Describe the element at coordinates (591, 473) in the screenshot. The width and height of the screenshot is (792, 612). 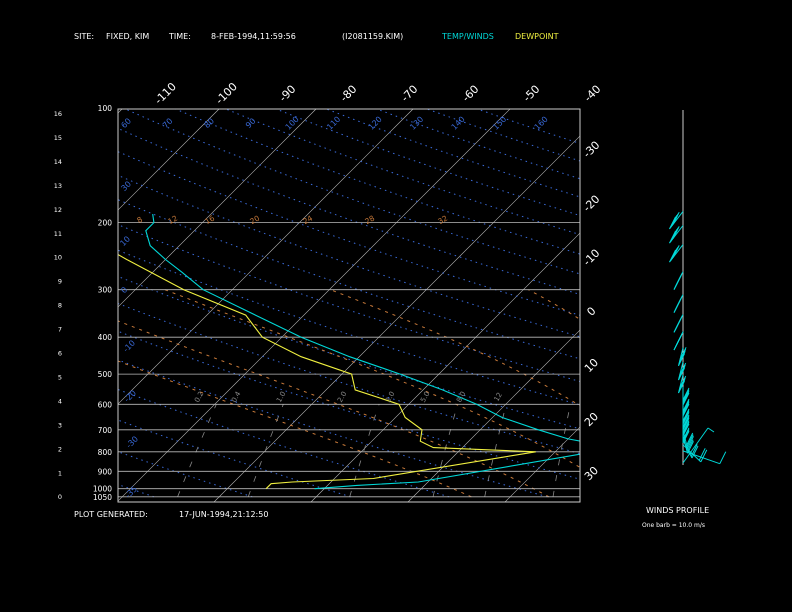
I see `right-isotherm-label: 30` at that location.